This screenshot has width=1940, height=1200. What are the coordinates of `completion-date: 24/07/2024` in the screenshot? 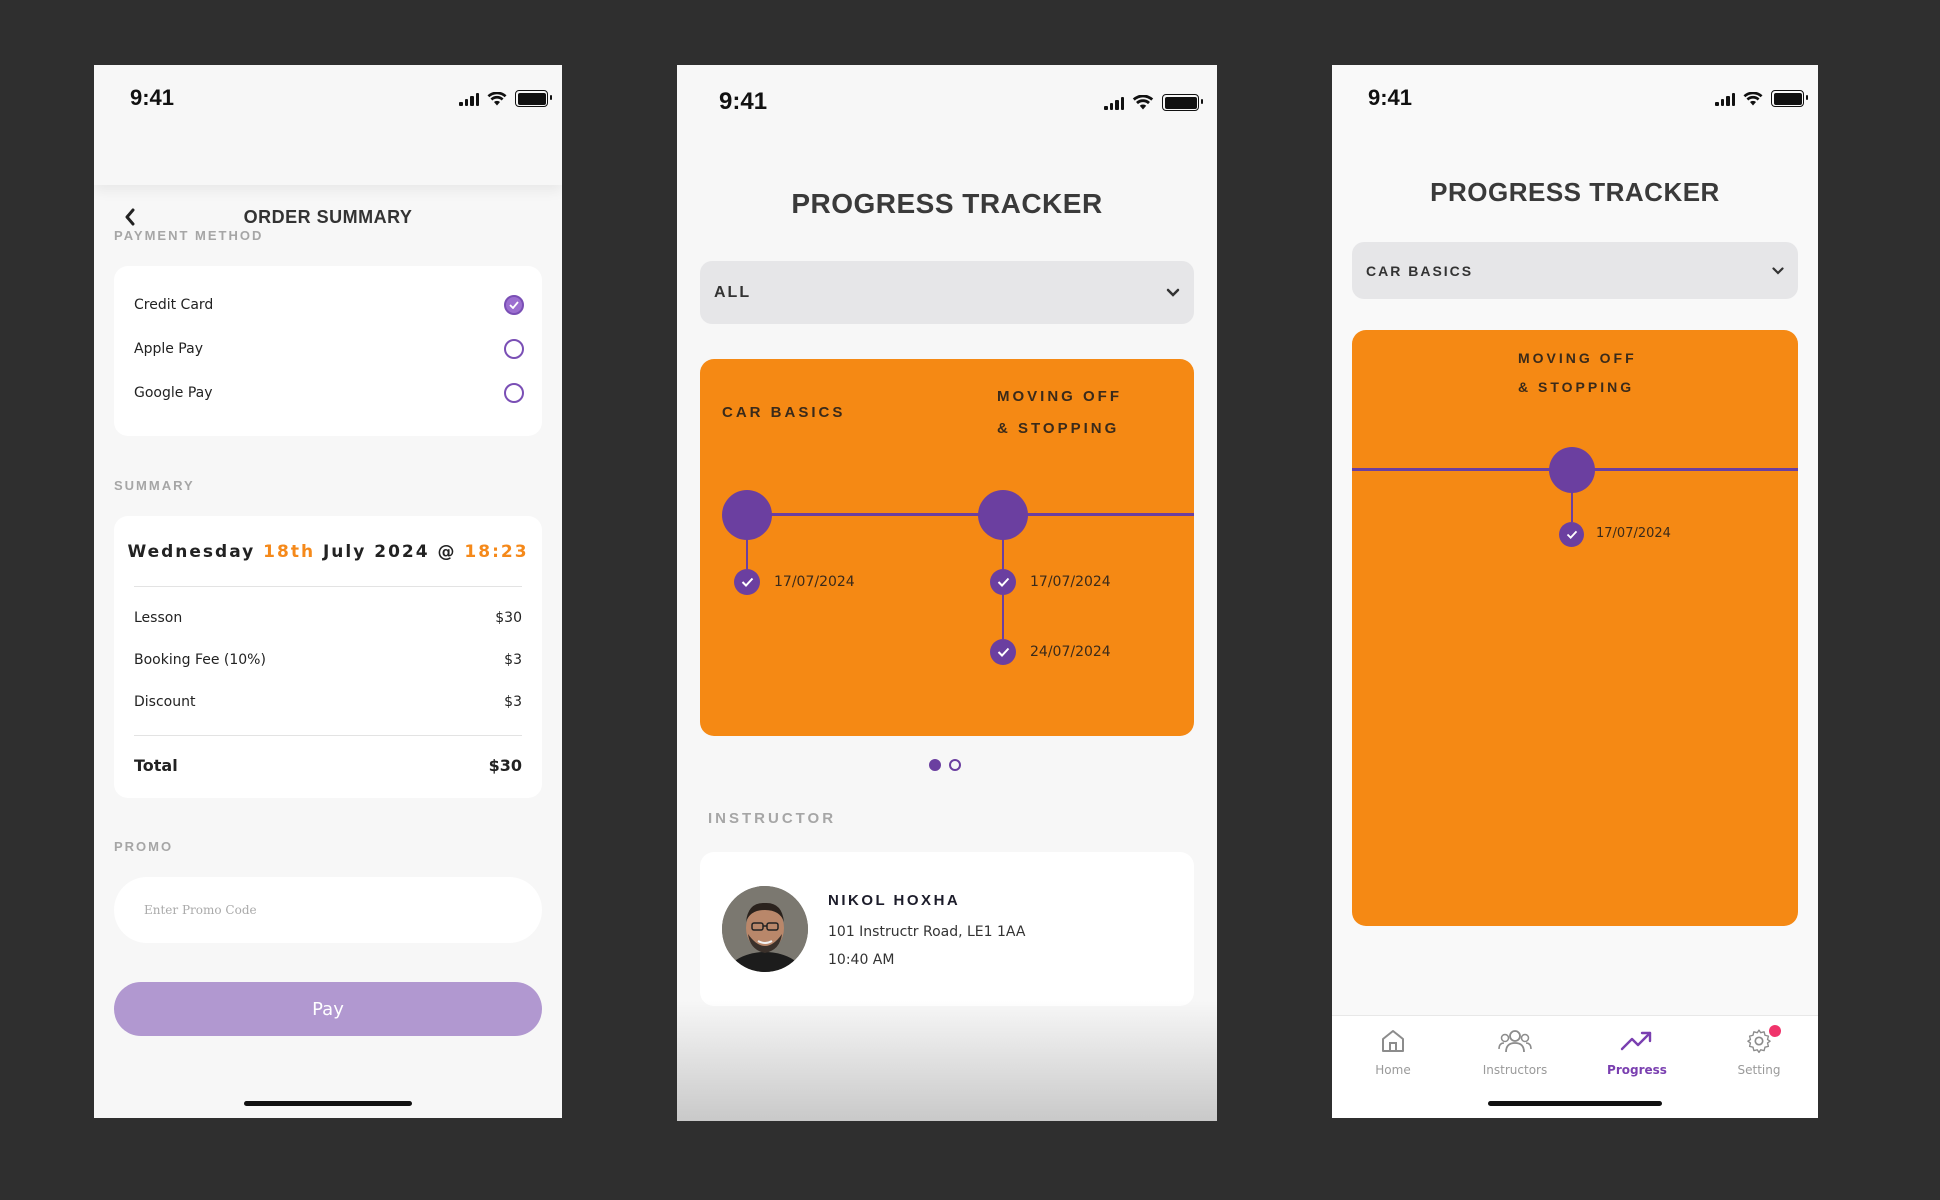 It's located at (1070, 652).